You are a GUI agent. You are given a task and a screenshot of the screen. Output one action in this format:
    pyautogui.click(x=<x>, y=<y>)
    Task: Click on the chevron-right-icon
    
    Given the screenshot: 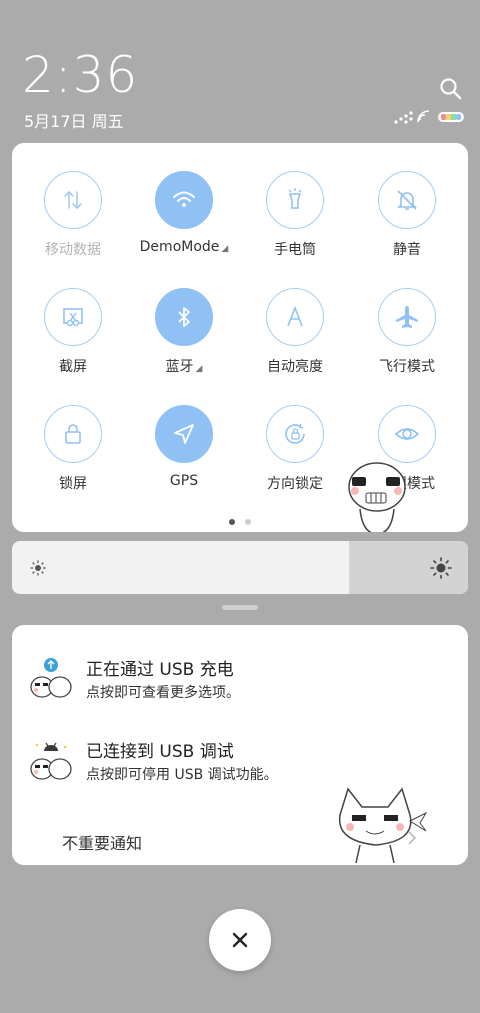 What is the action you would take?
    pyautogui.click(x=412, y=838)
    